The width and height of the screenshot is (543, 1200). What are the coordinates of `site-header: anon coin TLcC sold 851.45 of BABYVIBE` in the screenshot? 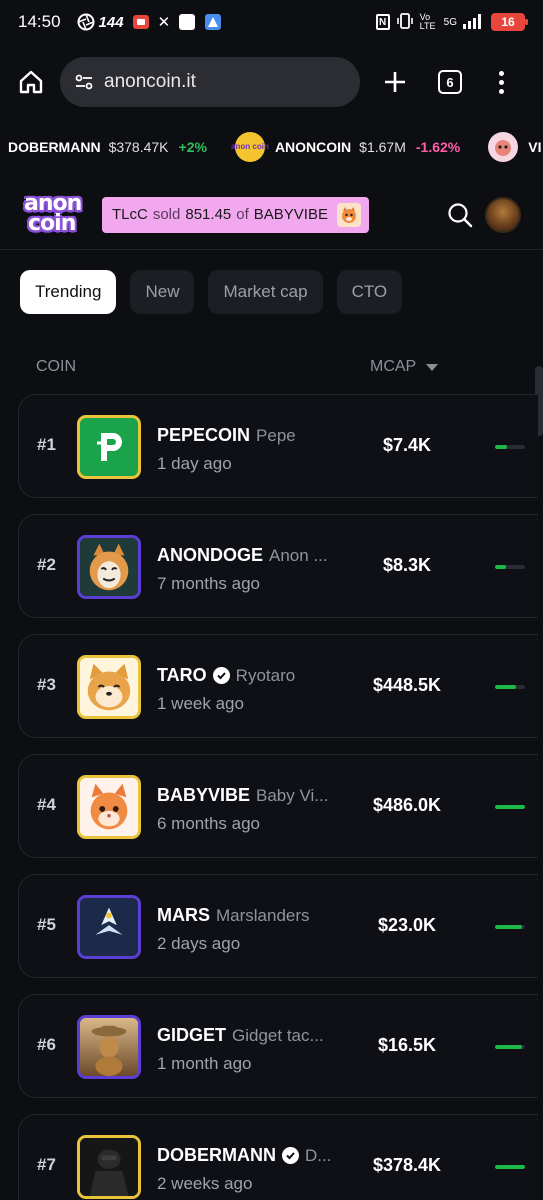 It's located at (271, 215).